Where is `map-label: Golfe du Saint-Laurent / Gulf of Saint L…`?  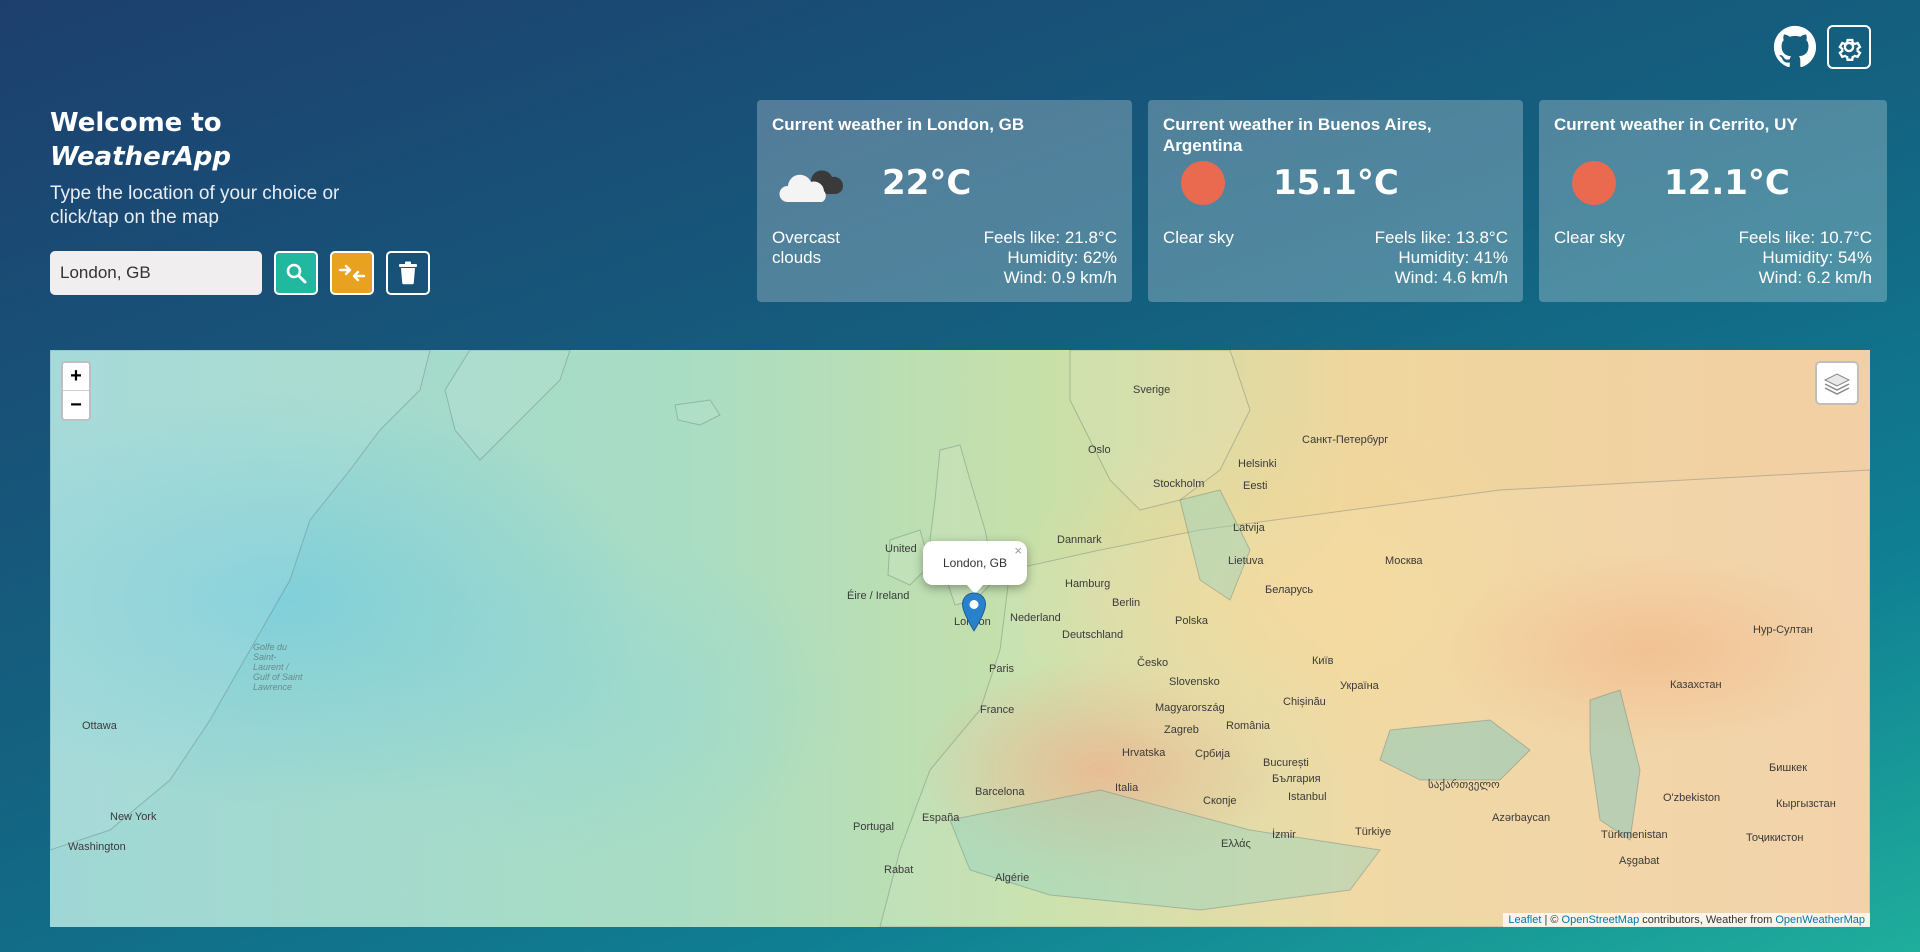
map-label: Golfe du Saint-Laurent / Gulf of Saint L… is located at coordinates (278, 667).